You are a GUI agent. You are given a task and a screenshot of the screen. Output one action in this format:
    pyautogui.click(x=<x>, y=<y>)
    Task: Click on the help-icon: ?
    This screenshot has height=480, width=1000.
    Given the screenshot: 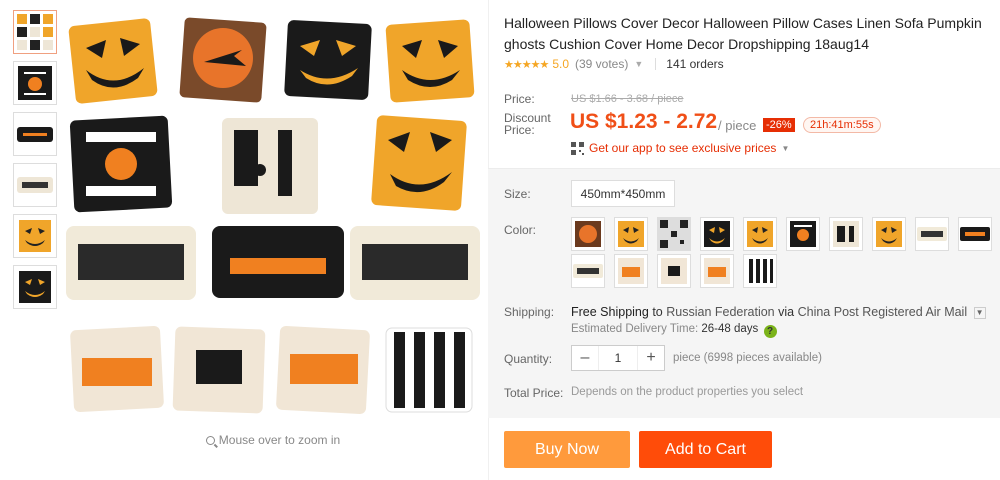 What is the action you would take?
    pyautogui.click(x=770, y=331)
    